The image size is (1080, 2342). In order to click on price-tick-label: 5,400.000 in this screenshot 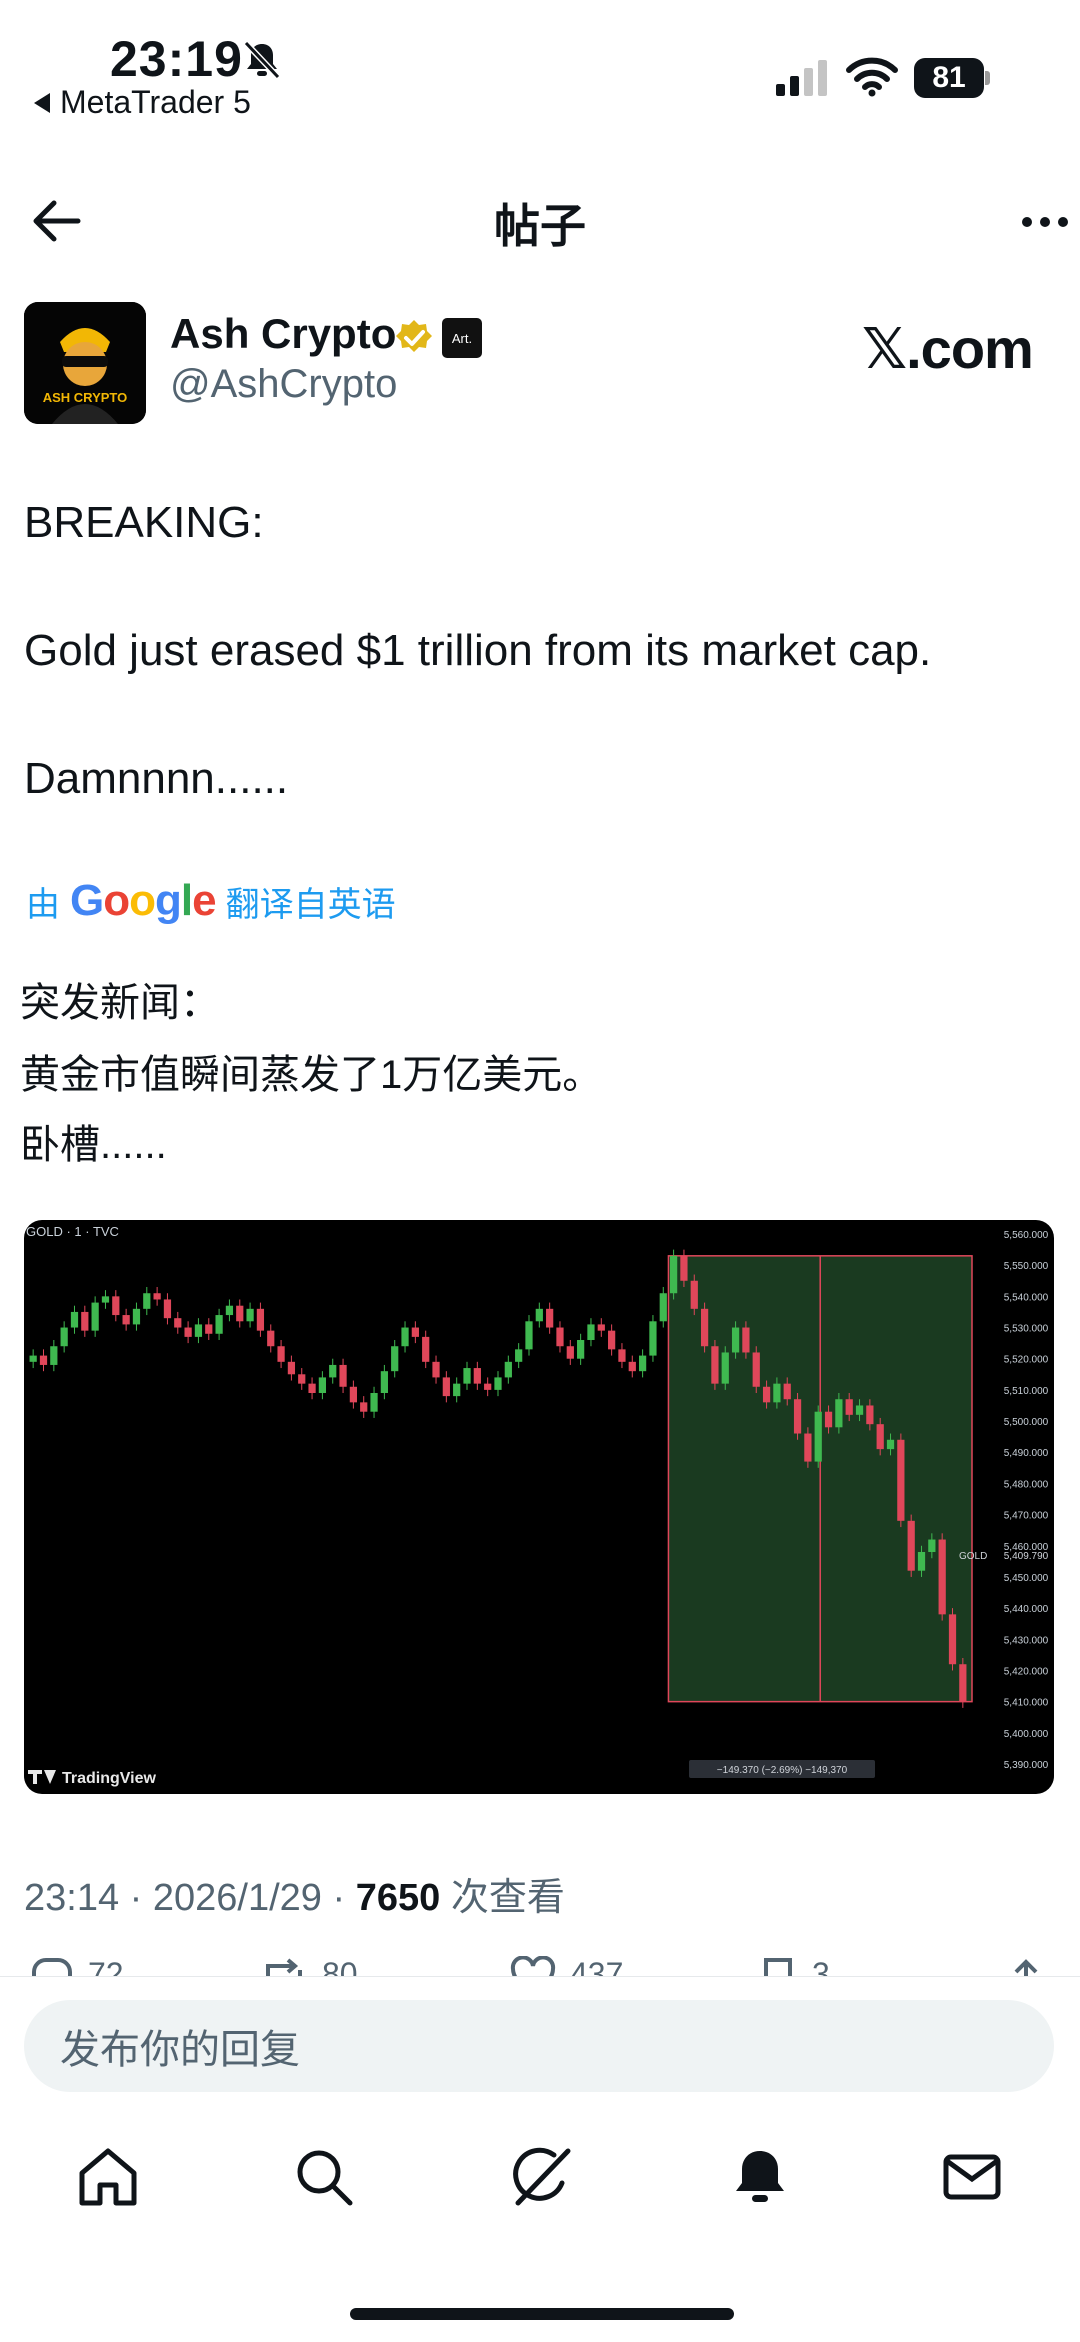, I will do `click(1026, 1734)`.